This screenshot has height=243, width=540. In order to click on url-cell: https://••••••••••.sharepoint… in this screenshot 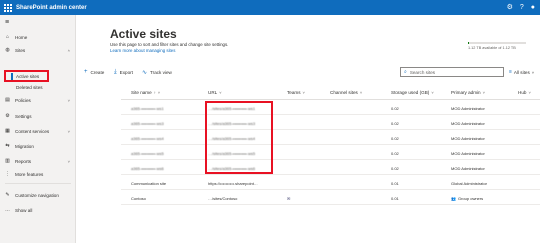, I will do `click(233, 183)`.